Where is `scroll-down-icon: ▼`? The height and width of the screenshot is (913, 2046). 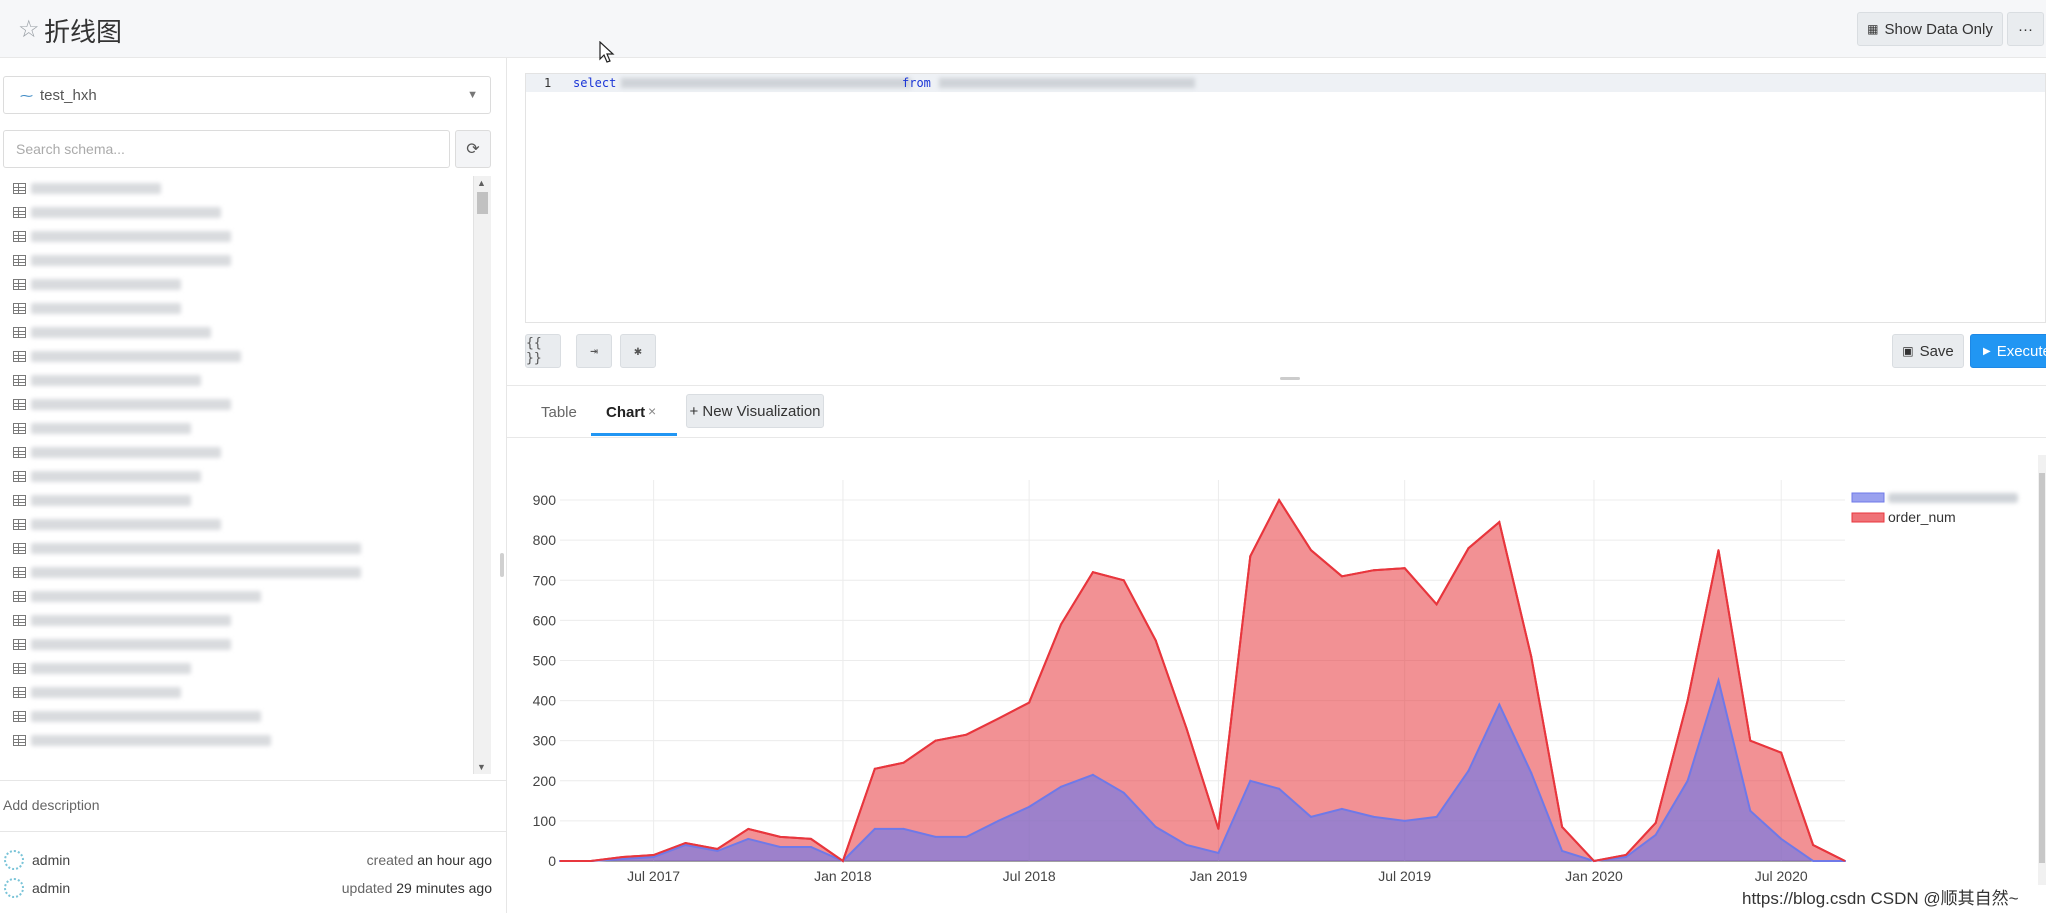
scroll-down-icon: ▼ is located at coordinates (481, 767).